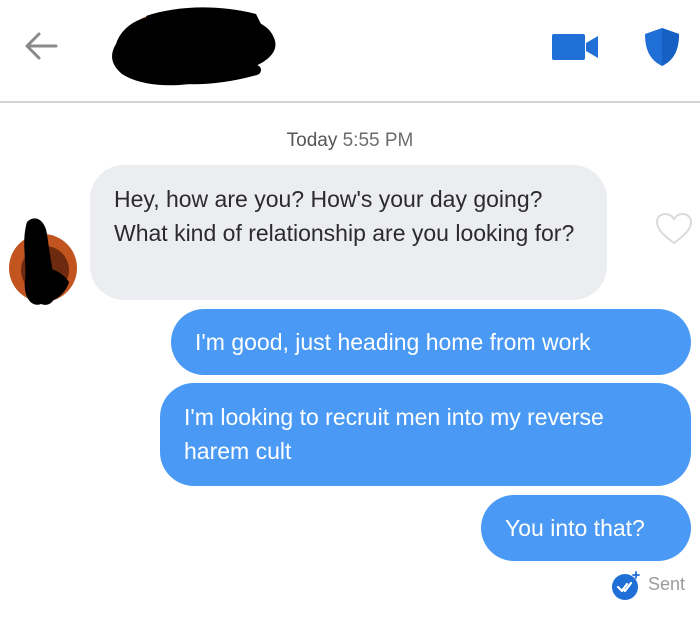 The image size is (700, 618). What do you see at coordinates (44, 262) in the screenshot?
I see `match-avatar-redacted` at bounding box center [44, 262].